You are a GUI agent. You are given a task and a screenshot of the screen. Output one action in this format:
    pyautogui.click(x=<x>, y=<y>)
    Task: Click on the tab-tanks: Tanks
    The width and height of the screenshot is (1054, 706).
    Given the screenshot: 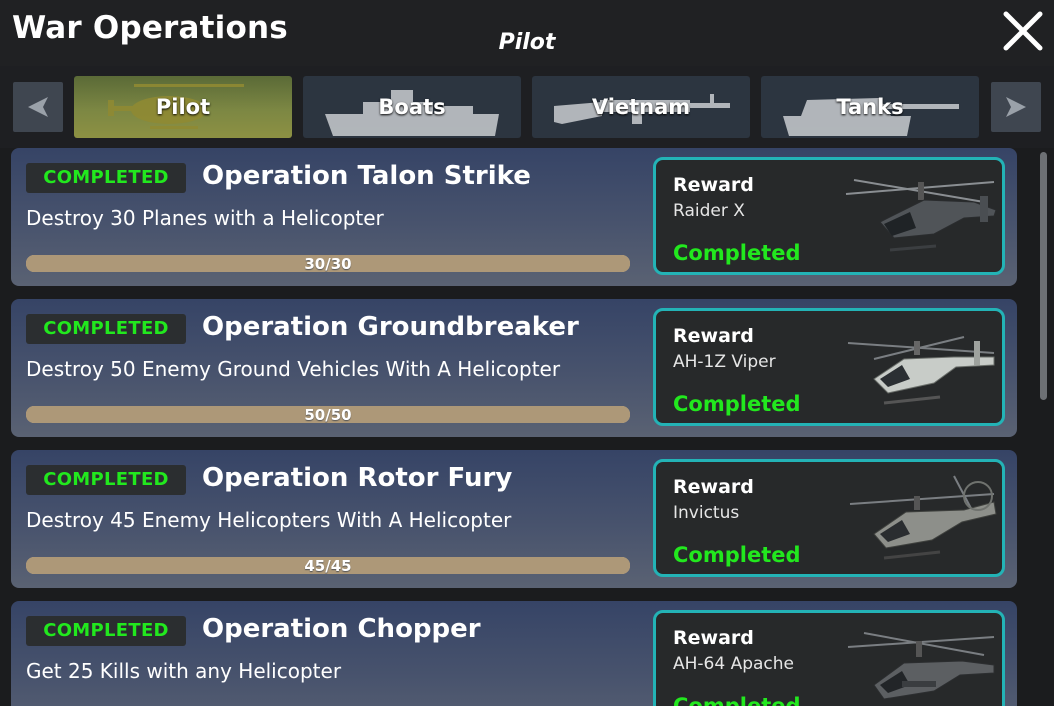 What is the action you would take?
    pyautogui.click(x=870, y=107)
    